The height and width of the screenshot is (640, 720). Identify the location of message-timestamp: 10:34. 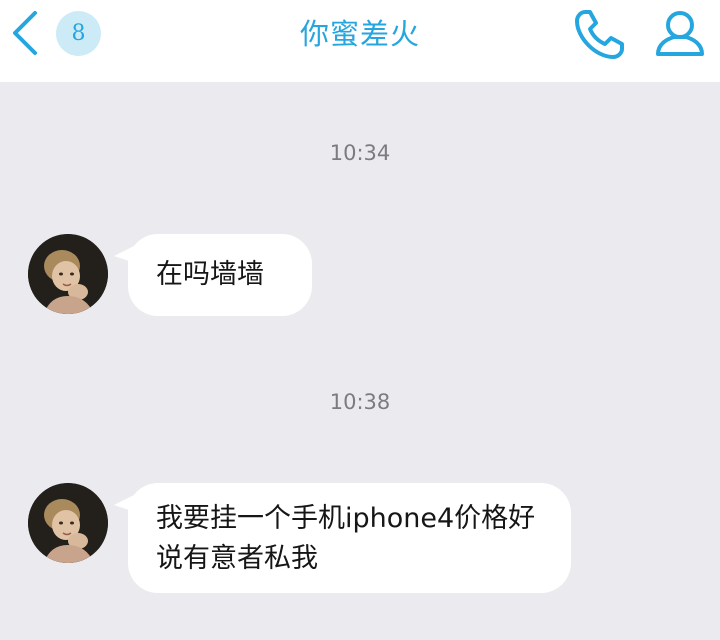
(360, 153).